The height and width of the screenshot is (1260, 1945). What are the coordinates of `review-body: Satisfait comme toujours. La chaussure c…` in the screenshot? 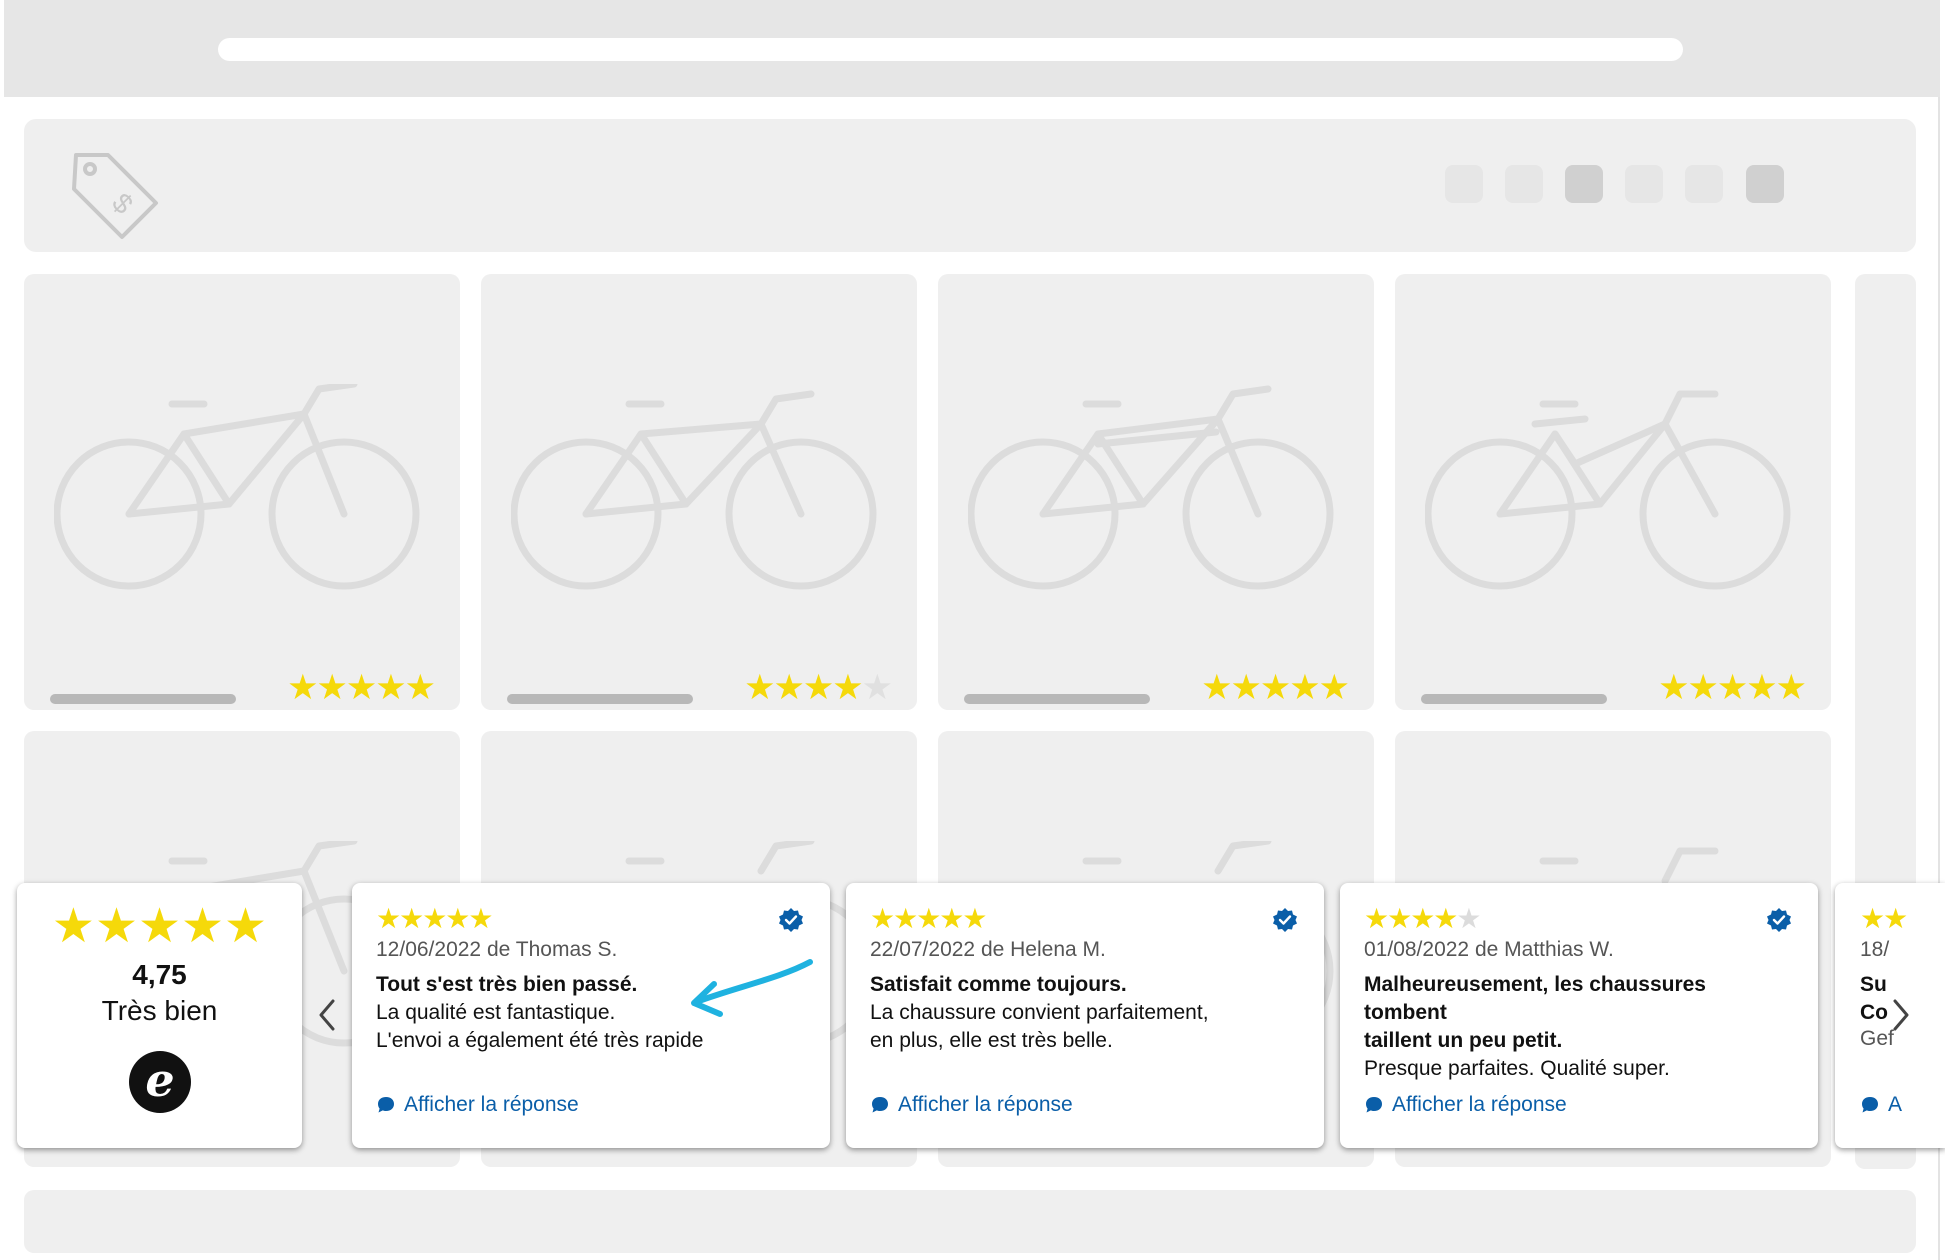 It's located at (1085, 1013).